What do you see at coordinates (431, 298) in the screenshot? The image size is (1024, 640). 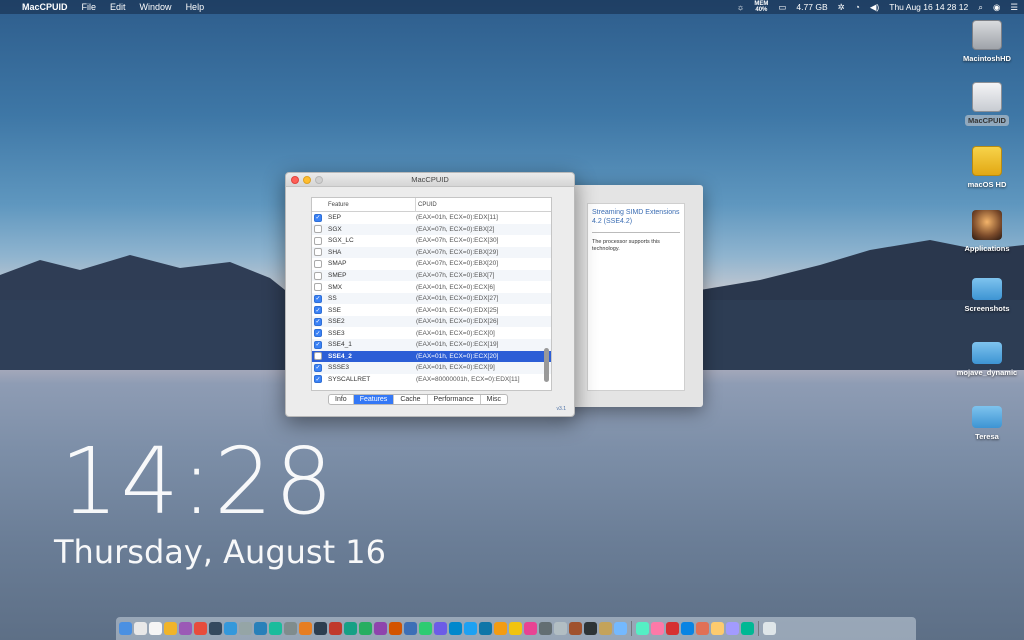 I see `table-row: ✓ SS (EAX=01h, ECX=0):EDX[27]` at bounding box center [431, 298].